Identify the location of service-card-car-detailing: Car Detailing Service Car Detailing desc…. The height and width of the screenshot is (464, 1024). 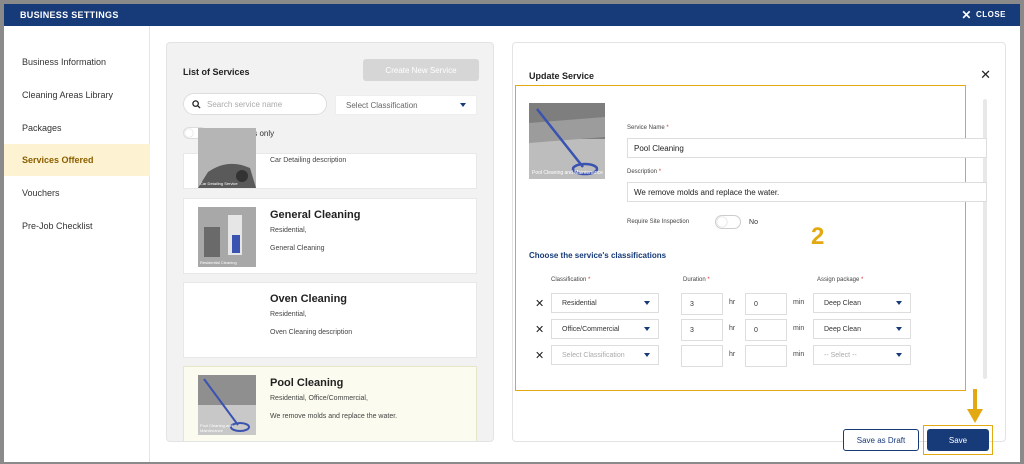
(330, 158).